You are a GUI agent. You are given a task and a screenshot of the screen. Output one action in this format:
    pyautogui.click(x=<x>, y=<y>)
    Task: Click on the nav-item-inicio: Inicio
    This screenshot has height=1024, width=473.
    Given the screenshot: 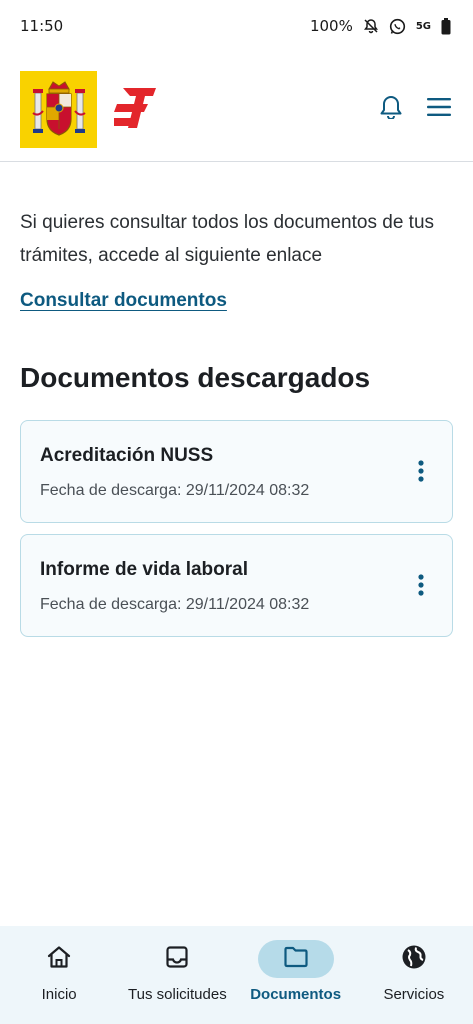 What is the action you would take?
    pyautogui.click(x=59, y=975)
    